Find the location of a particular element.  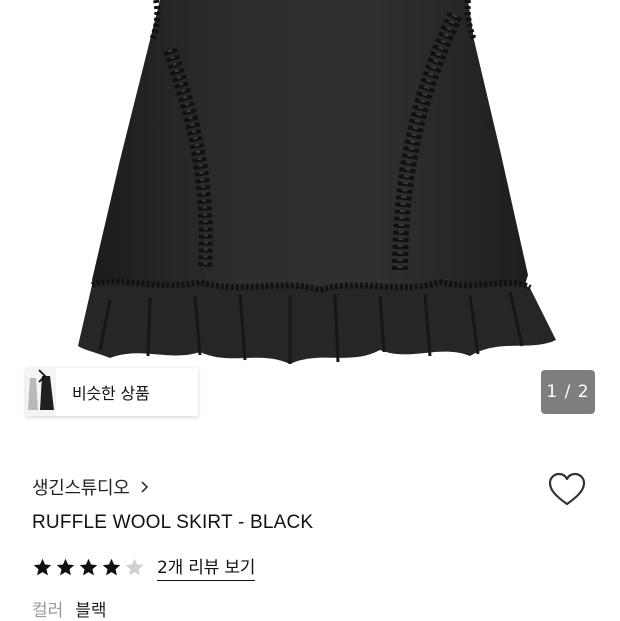

star-empty-icon is located at coordinates (134, 566).